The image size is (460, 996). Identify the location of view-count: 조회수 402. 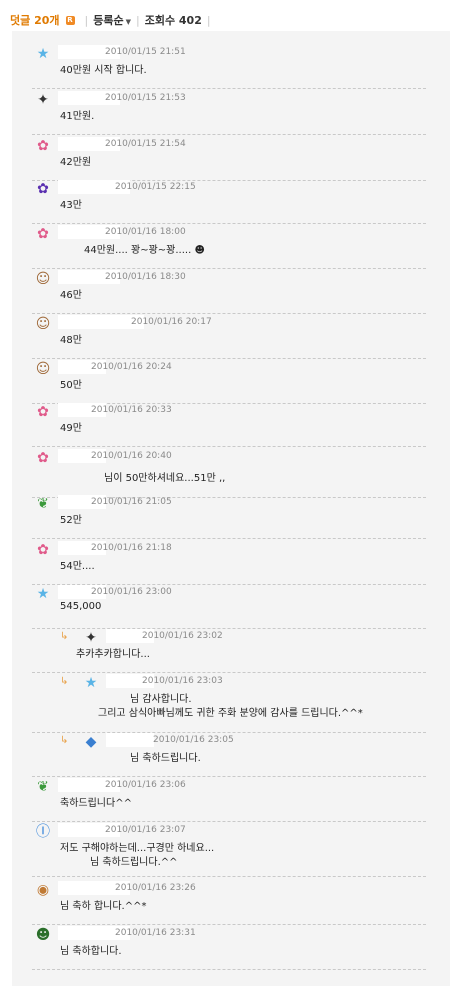
(173, 20).